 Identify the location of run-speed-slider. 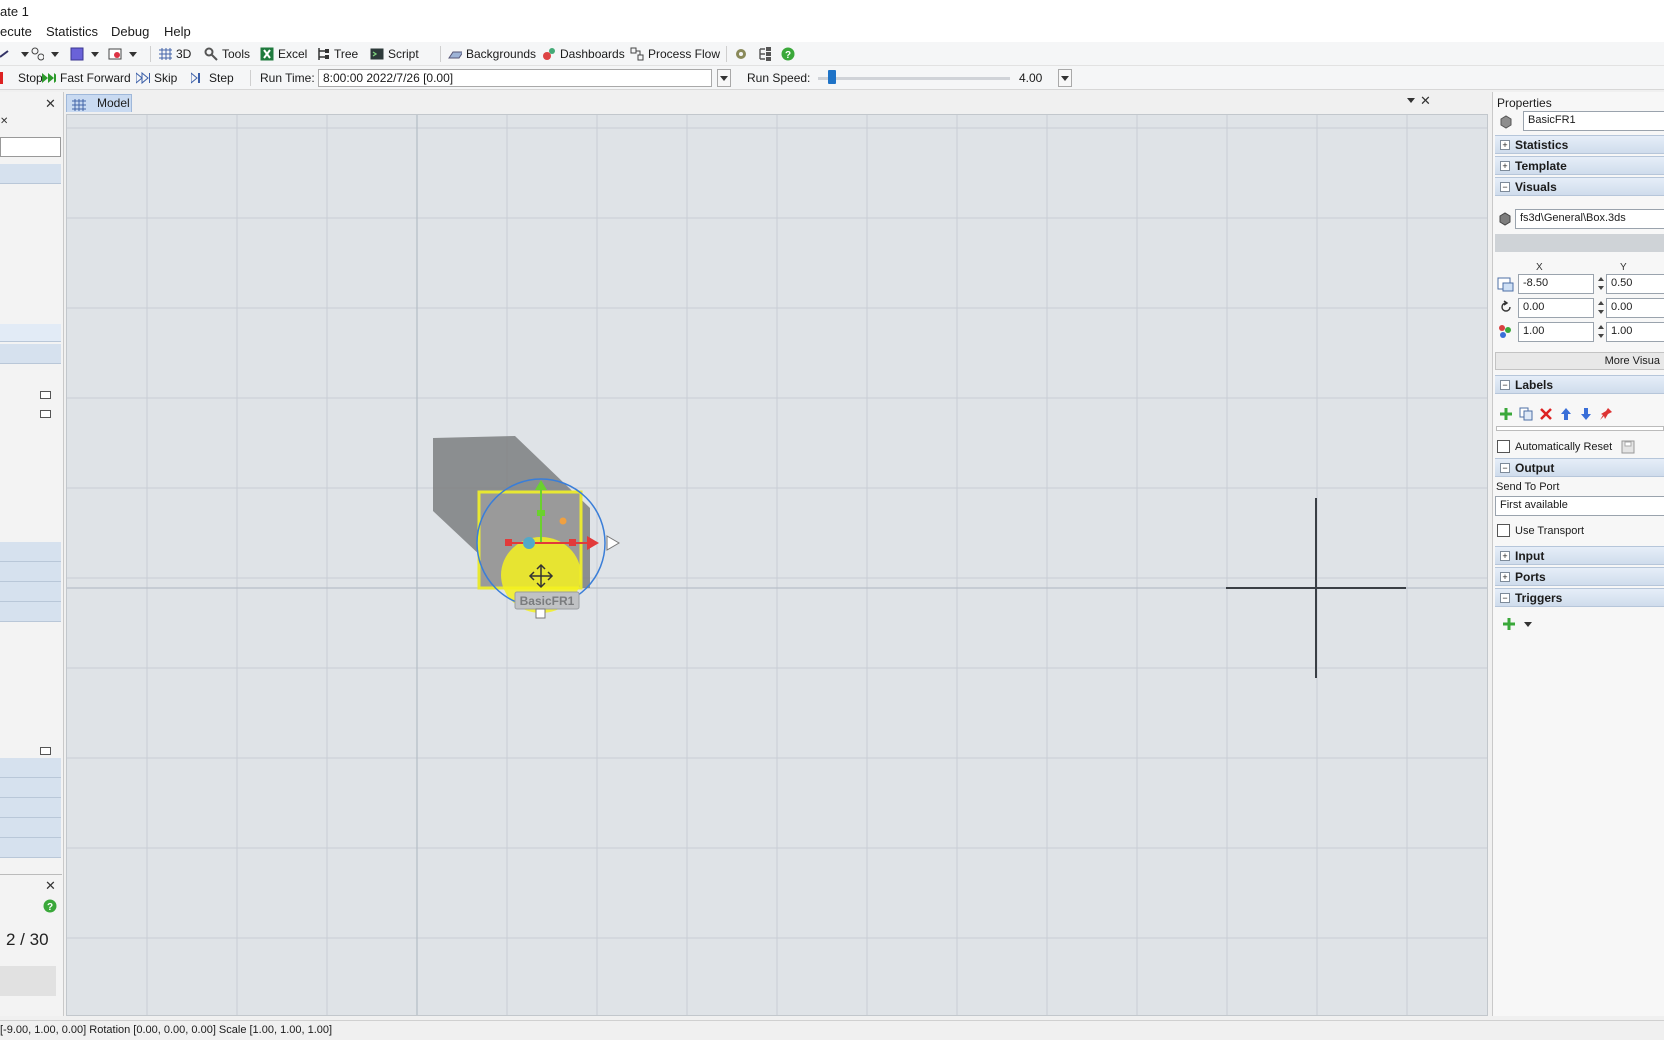
(914, 78).